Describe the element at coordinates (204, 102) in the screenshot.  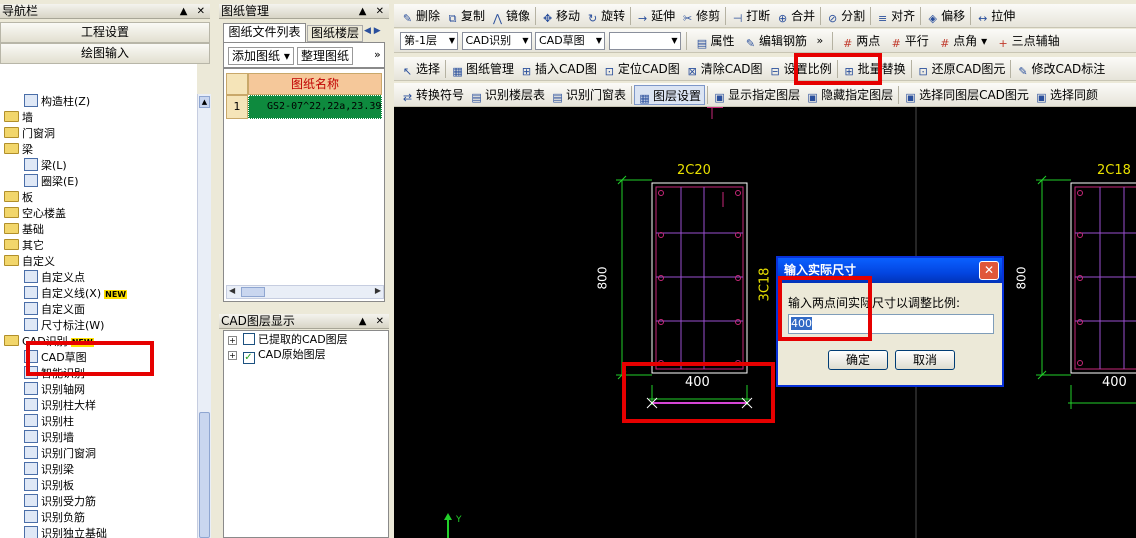
I see `scroll-up-icon: ▲` at that location.